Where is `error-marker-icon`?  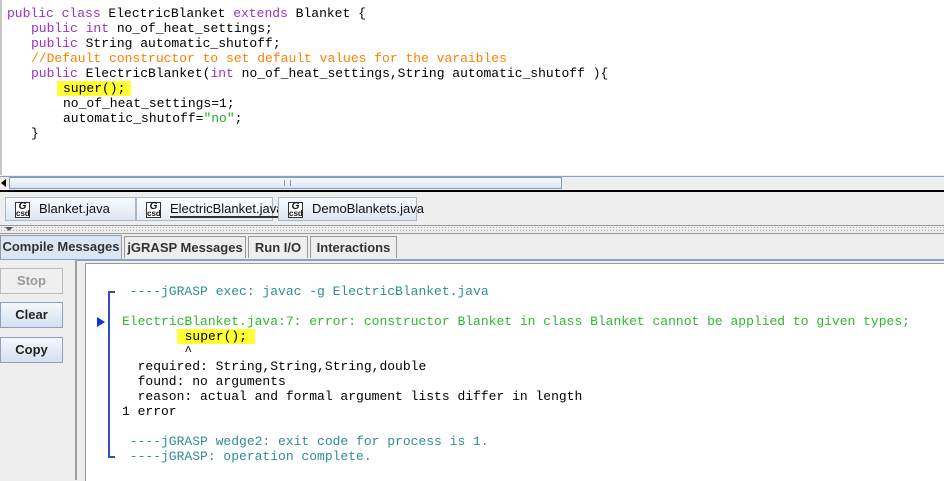 error-marker-icon is located at coordinates (101, 322).